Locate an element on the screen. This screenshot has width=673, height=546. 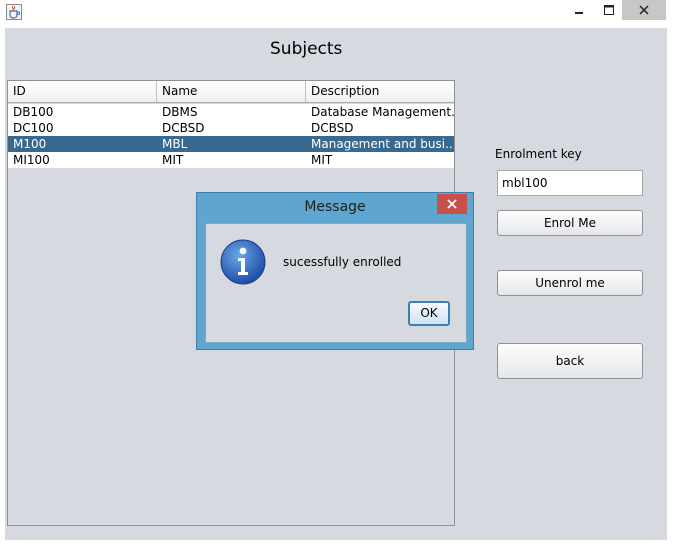
enrol-button: Enrol Me is located at coordinates (570, 223).